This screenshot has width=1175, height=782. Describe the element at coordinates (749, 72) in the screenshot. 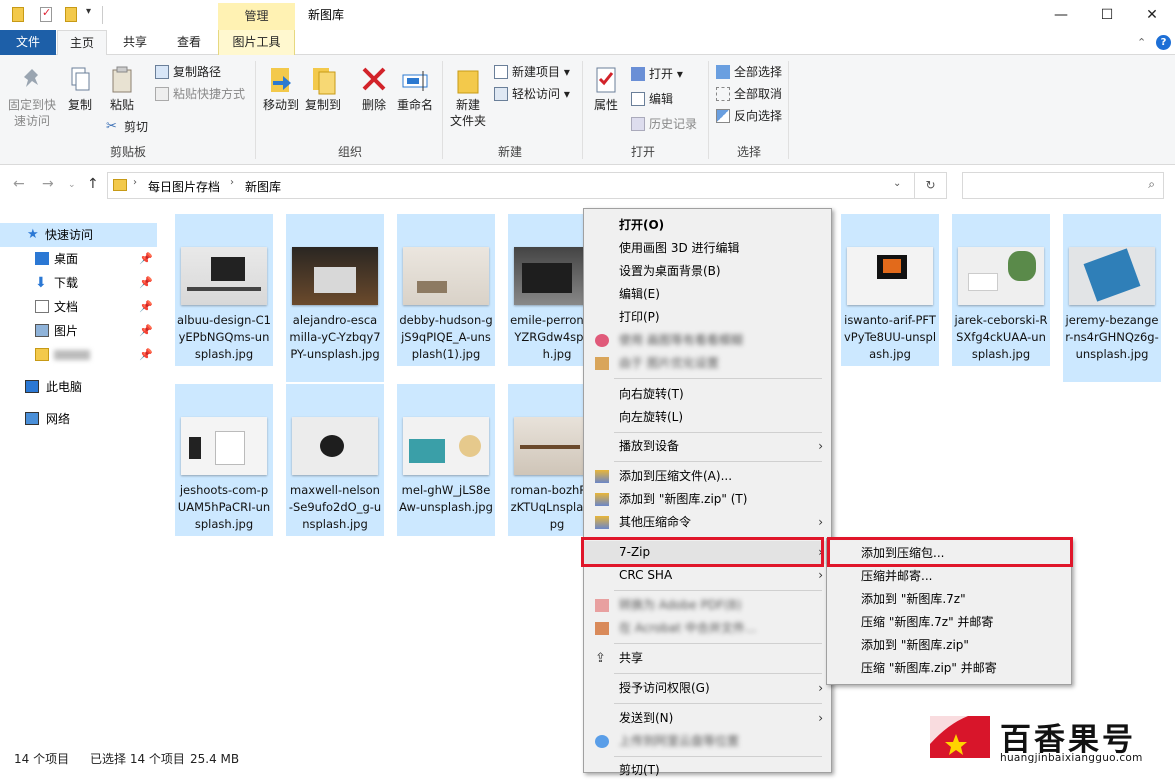

I see `select-all-button: 全部选择` at that location.